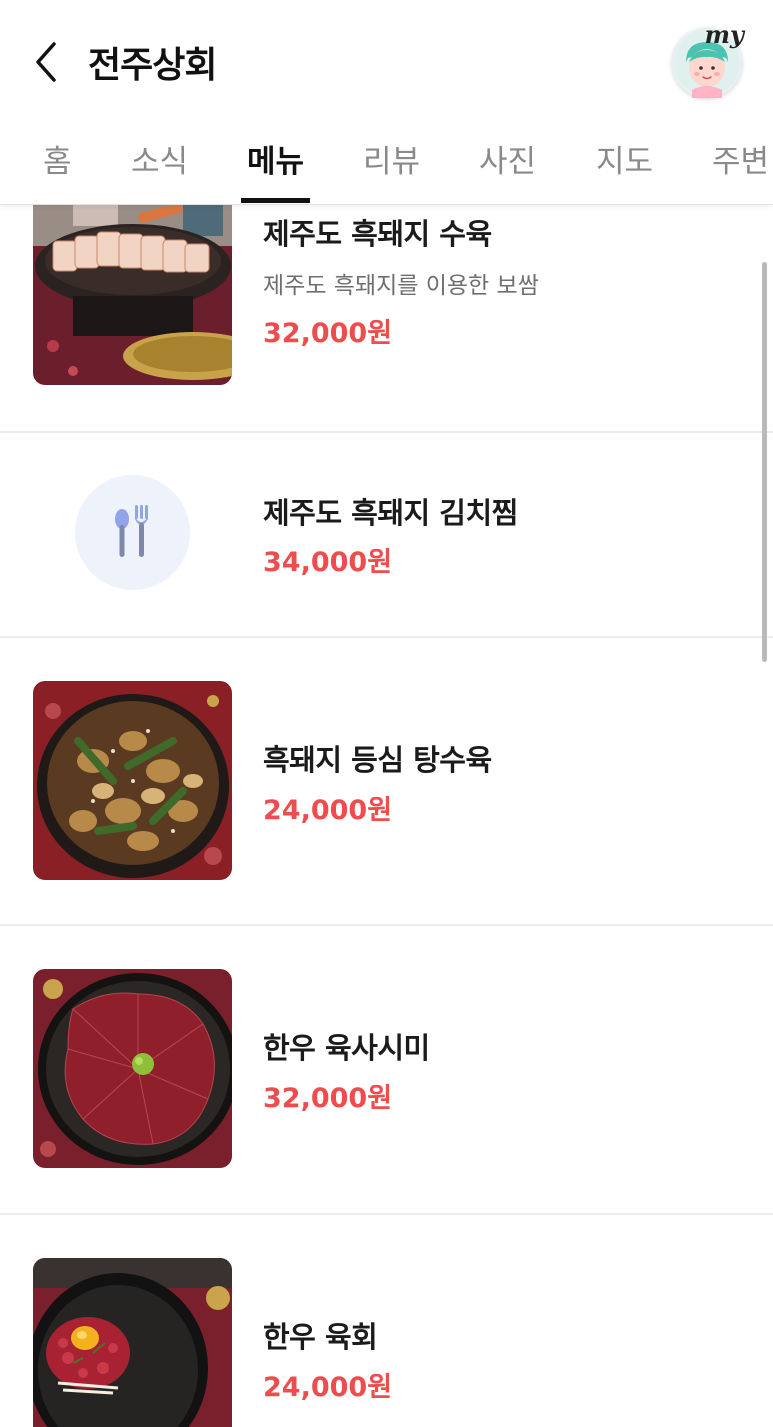 The width and height of the screenshot is (773, 1427). What do you see at coordinates (159, 158) in the screenshot?
I see `tab-news: 소식` at bounding box center [159, 158].